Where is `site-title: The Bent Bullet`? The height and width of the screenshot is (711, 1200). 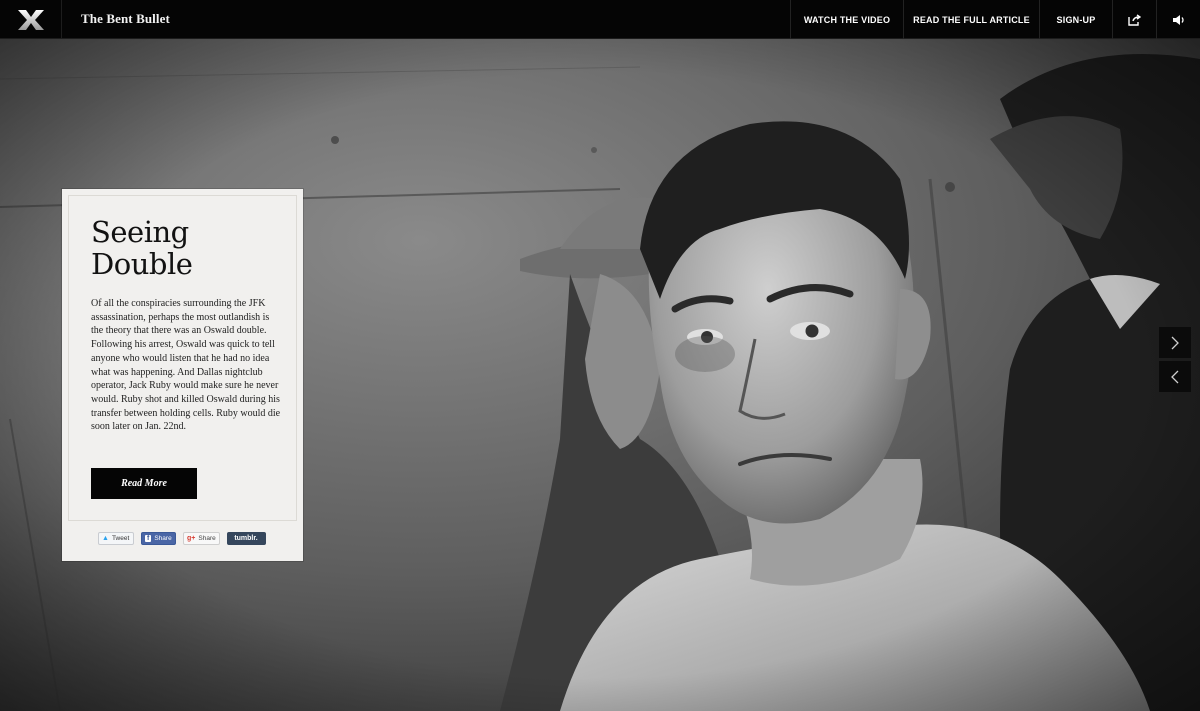 site-title: The Bent Bullet is located at coordinates (116, 19).